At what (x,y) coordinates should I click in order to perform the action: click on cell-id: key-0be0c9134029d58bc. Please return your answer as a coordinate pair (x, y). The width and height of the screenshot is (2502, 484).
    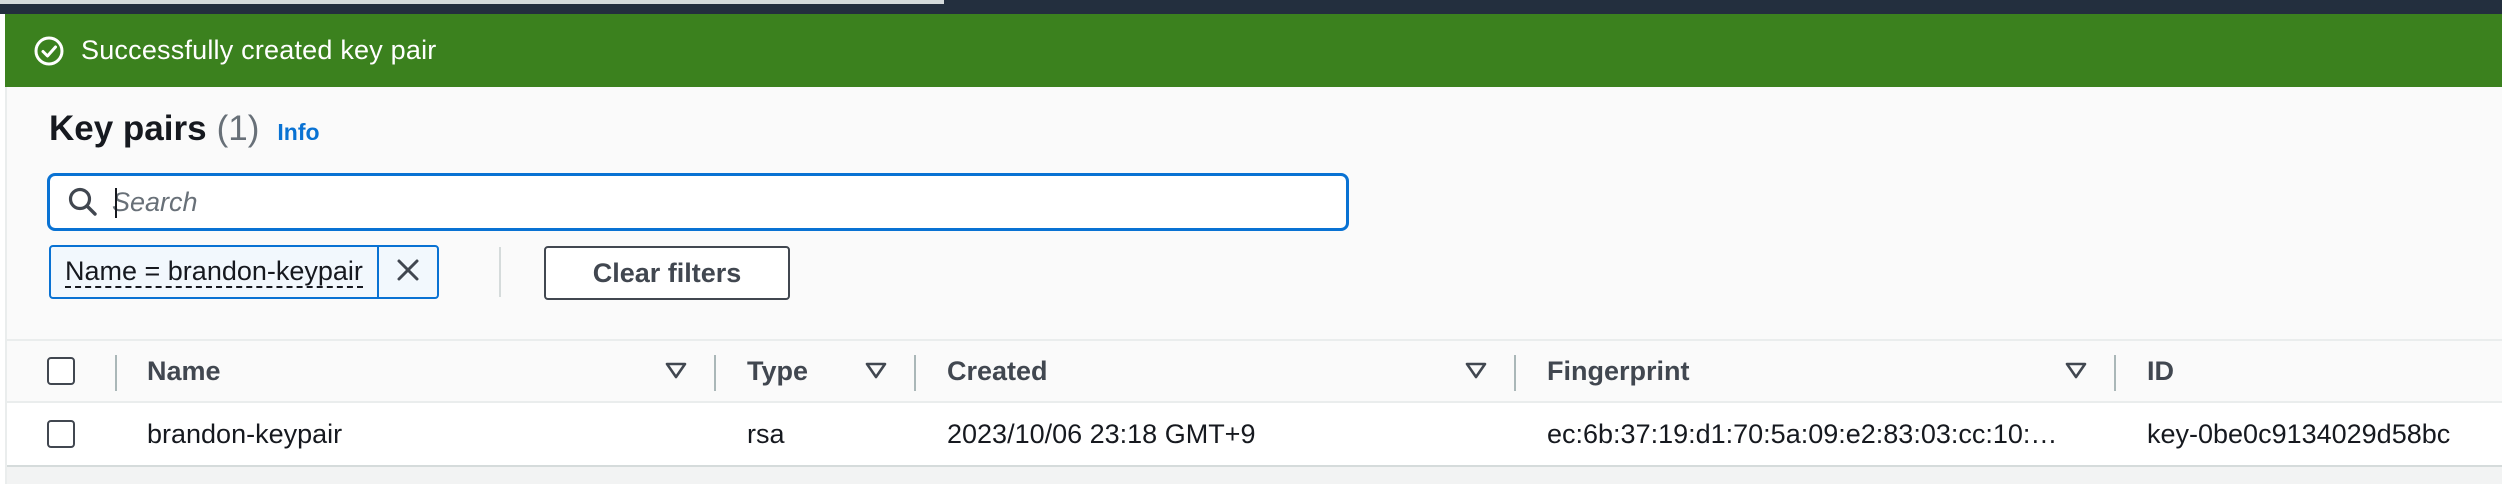
    Looking at the image, I should click on (2299, 433).